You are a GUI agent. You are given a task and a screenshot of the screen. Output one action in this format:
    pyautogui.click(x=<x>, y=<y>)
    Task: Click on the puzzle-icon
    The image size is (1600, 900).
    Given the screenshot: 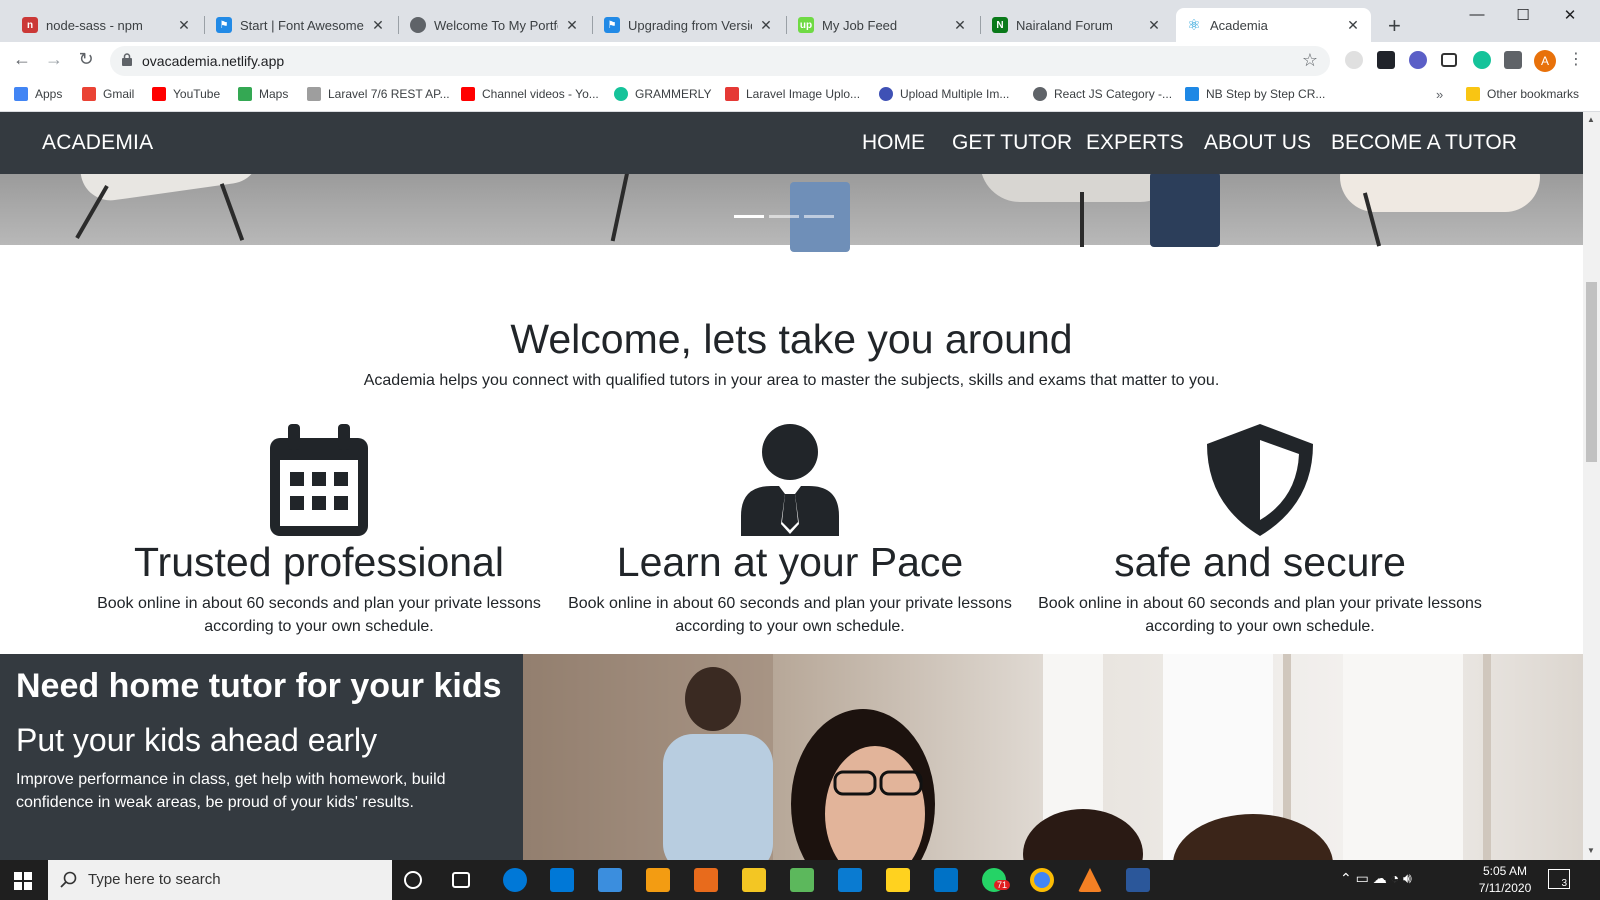 What is the action you would take?
    pyautogui.click(x=1513, y=60)
    